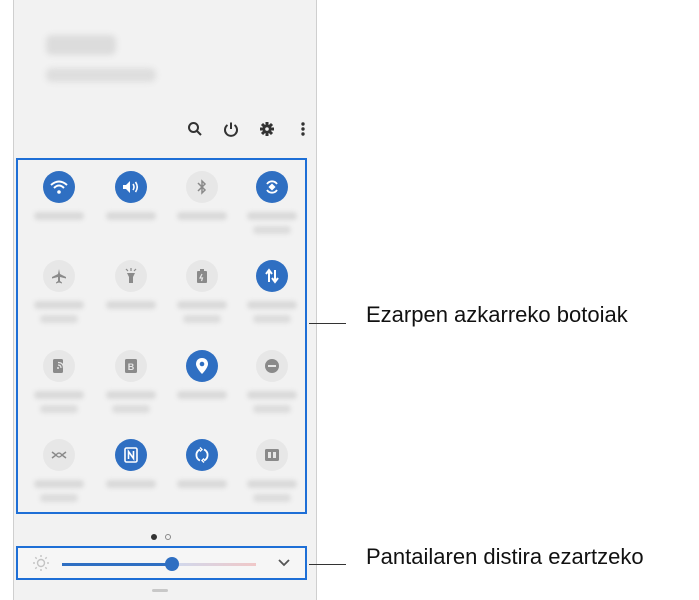 The height and width of the screenshot is (600, 699). What do you see at coordinates (505, 556) in the screenshot?
I see `callout-brightness: Pantailaren distira ezartzeko` at bounding box center [505, 556].